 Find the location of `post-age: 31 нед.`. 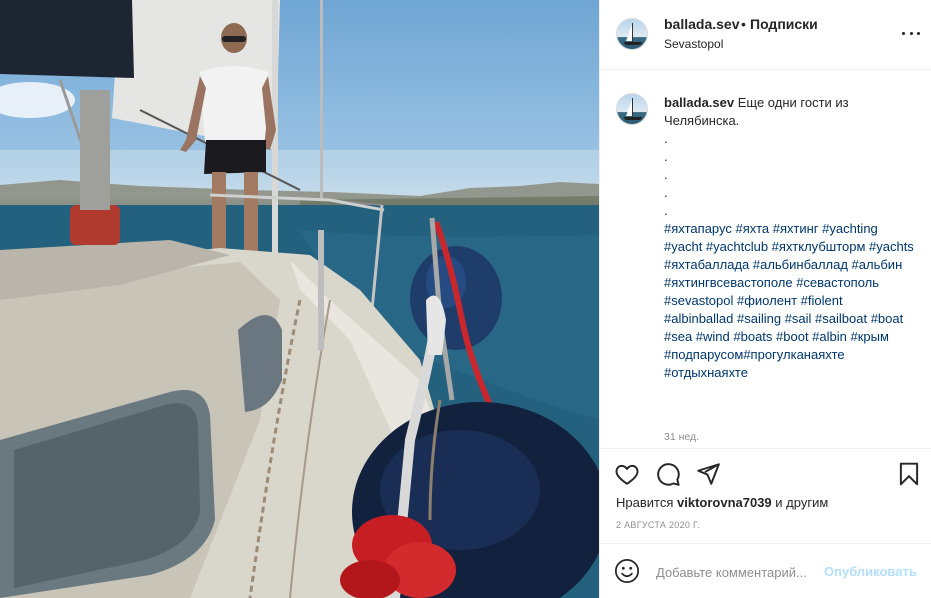

post-age: 31 нед. is located at coordinates (681, 437).